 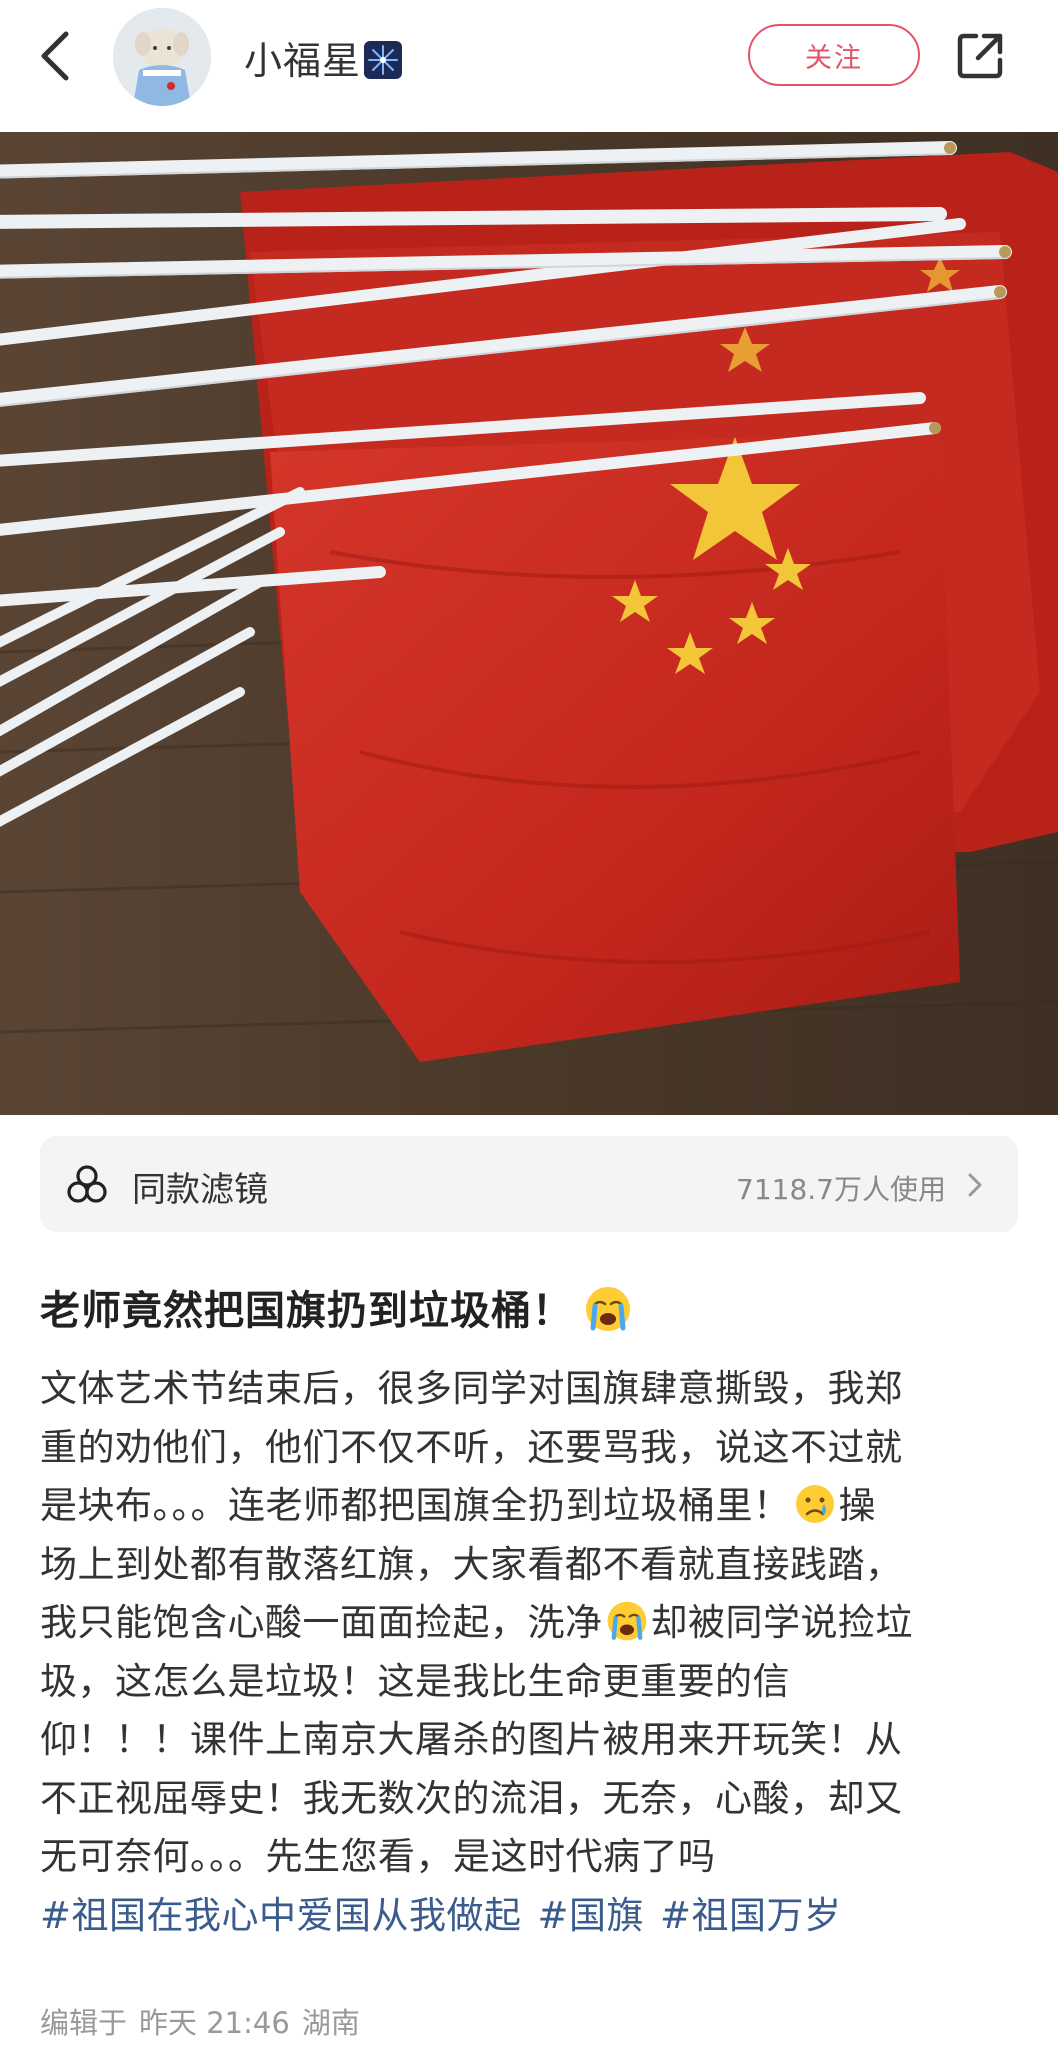 I want to click on post-location: 湖南, so click(x=330, y=2023).